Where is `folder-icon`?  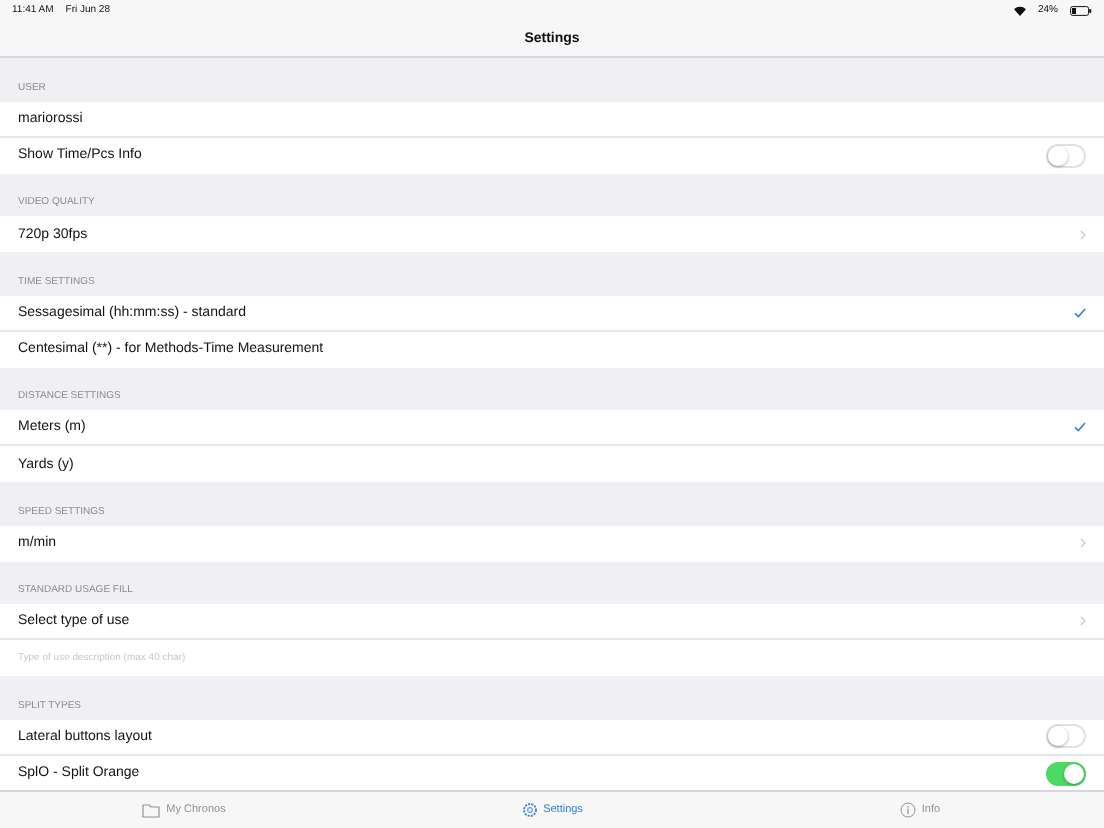
folder-icon is located at coordinates (151, 810).